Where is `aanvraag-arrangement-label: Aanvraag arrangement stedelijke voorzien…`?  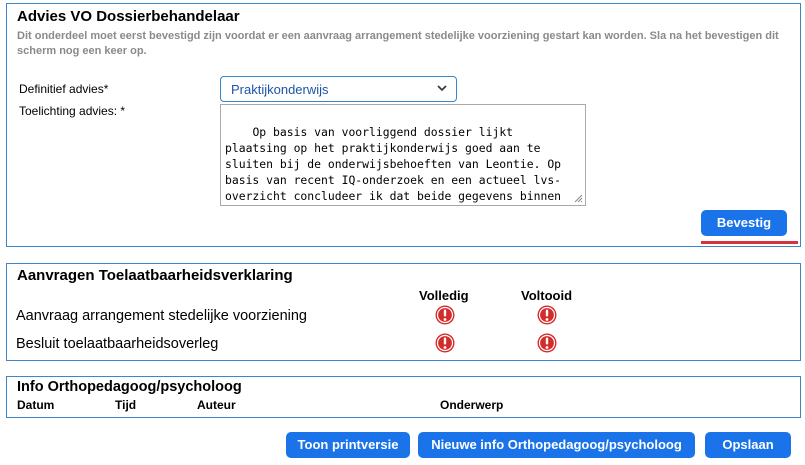 aanvraag-arrangement-label: Aanvraag arrangement stedelijke voorzien… is located at coordinates (161, 316).